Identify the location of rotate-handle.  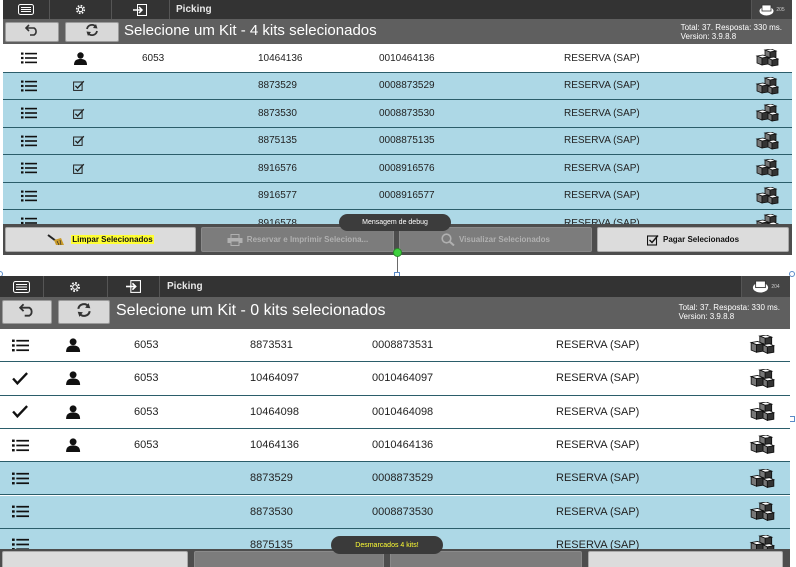
(397, 252).